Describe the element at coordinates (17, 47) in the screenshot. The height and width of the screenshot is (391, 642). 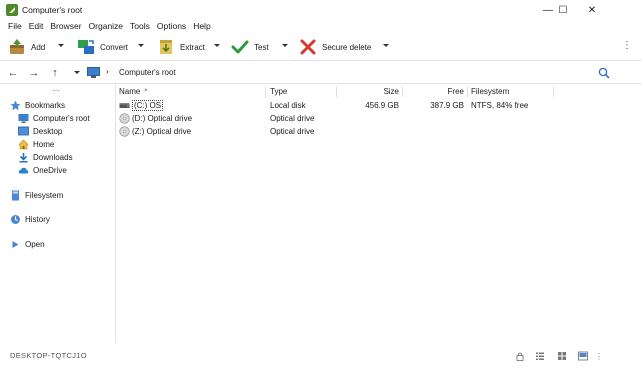
I see `add-archive-icon` at that location.